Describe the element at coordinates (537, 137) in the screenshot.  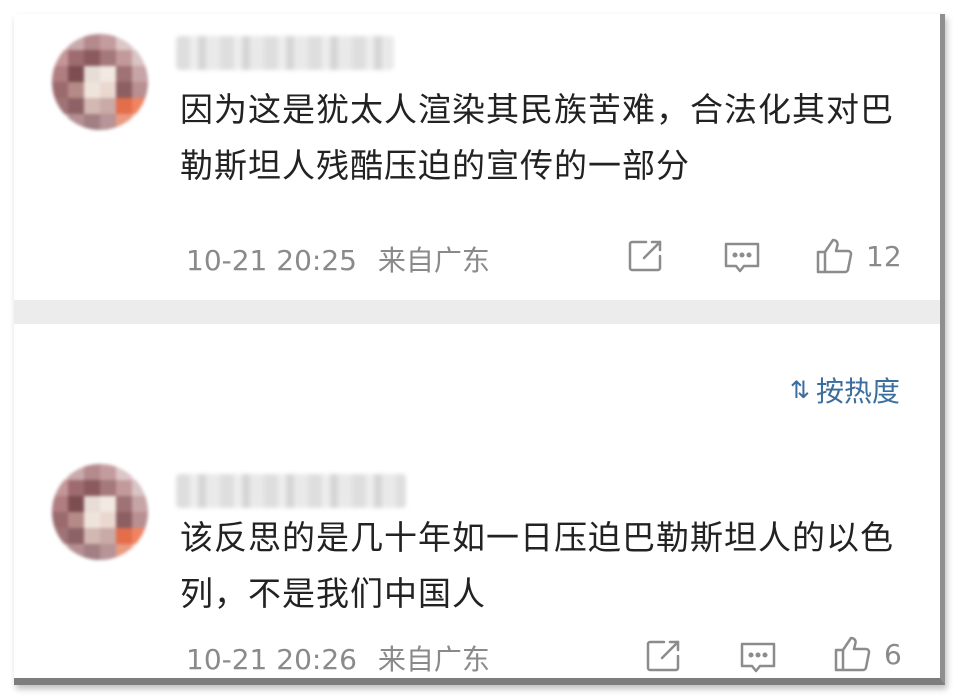
I see `comment-text: 因为这是犹太人渲染其民族苦难，合法化其对巴勒斯坦人残酷压迫的宣传的一部分` at that location.